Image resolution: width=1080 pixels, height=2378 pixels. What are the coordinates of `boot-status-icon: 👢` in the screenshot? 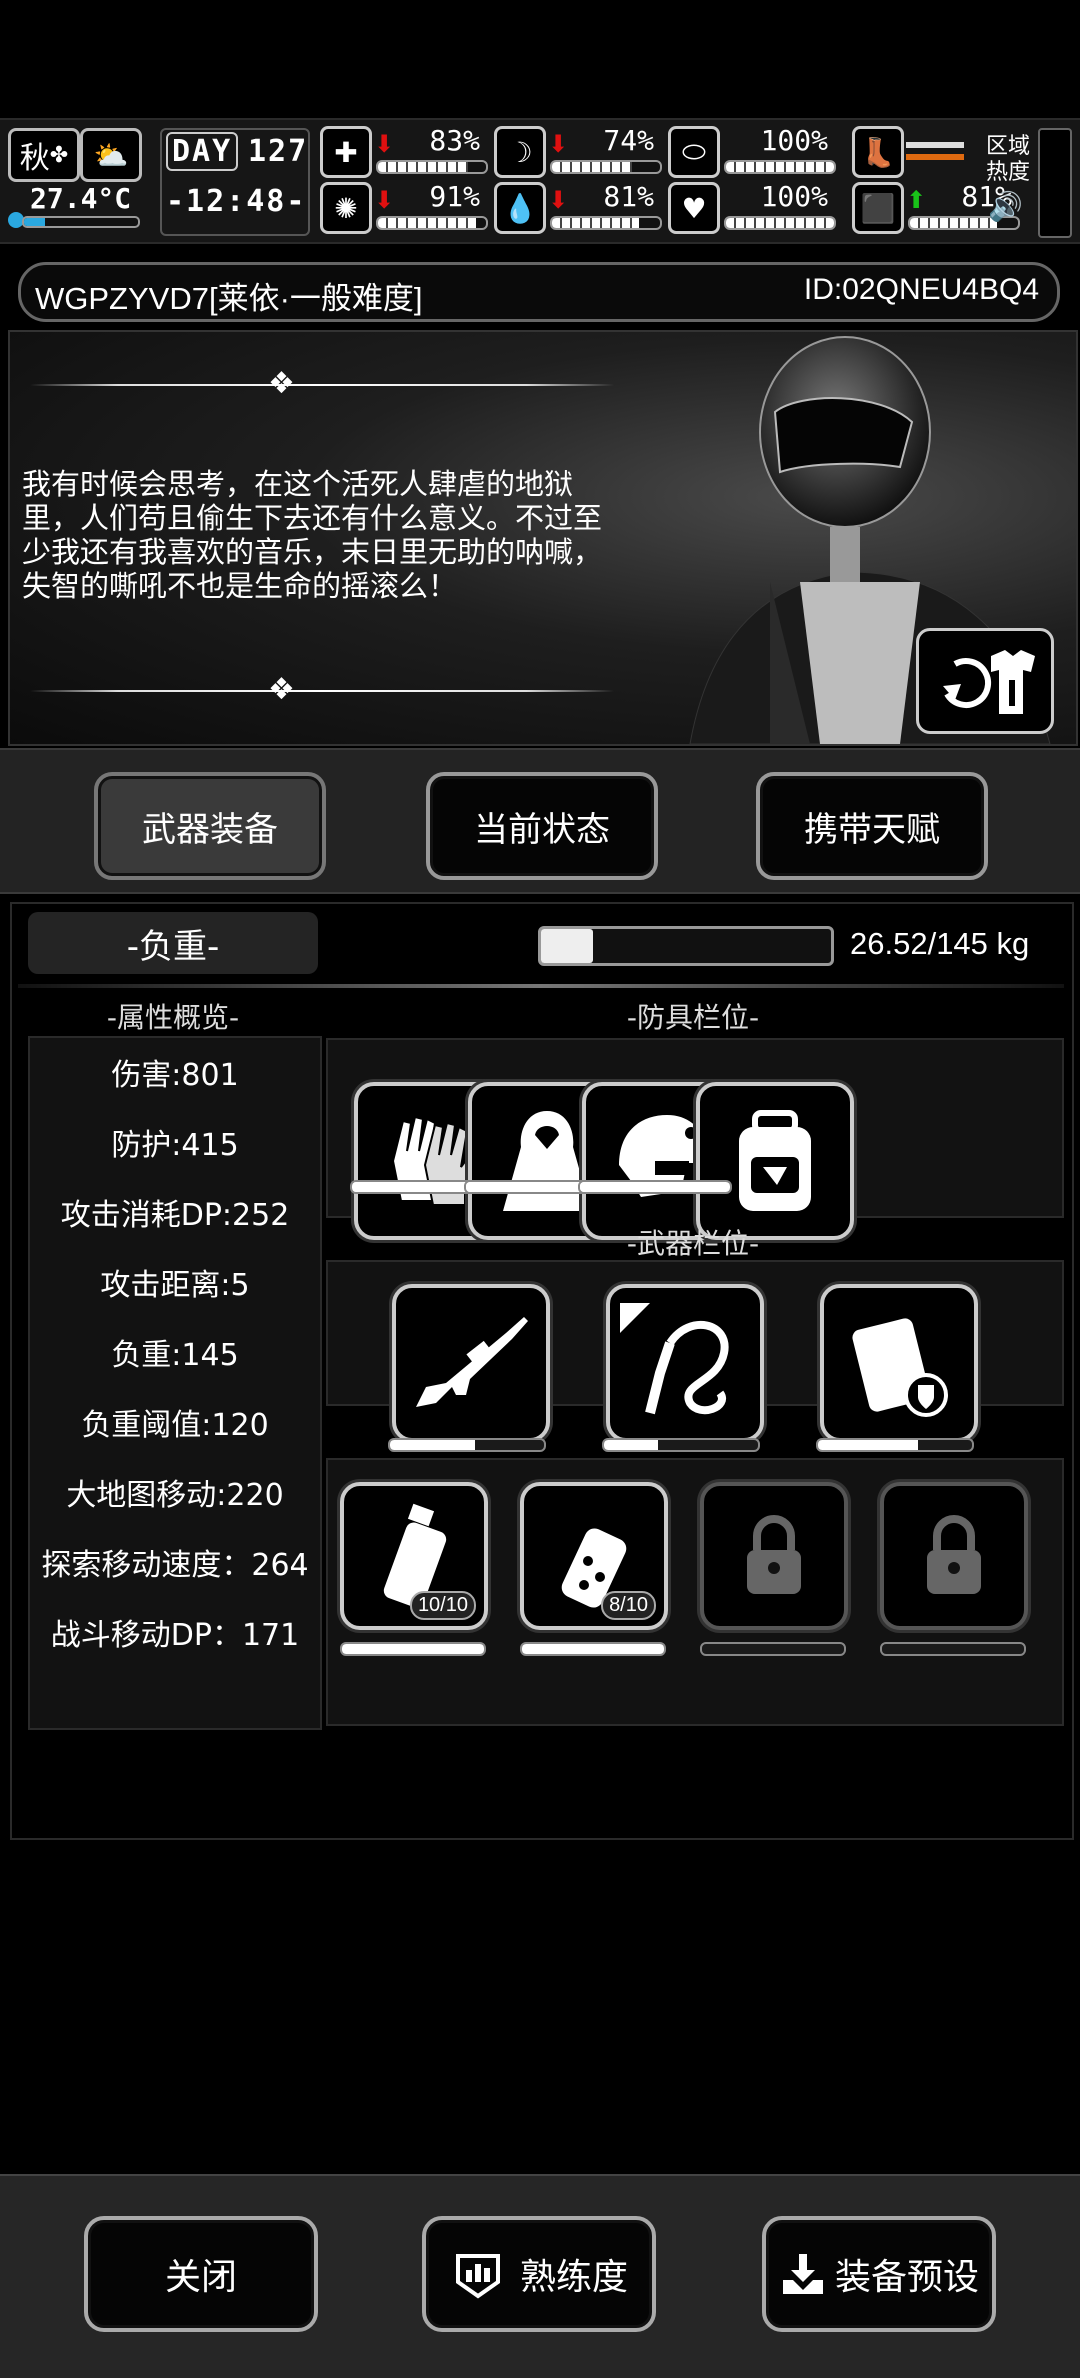 It's located at (878, 152).